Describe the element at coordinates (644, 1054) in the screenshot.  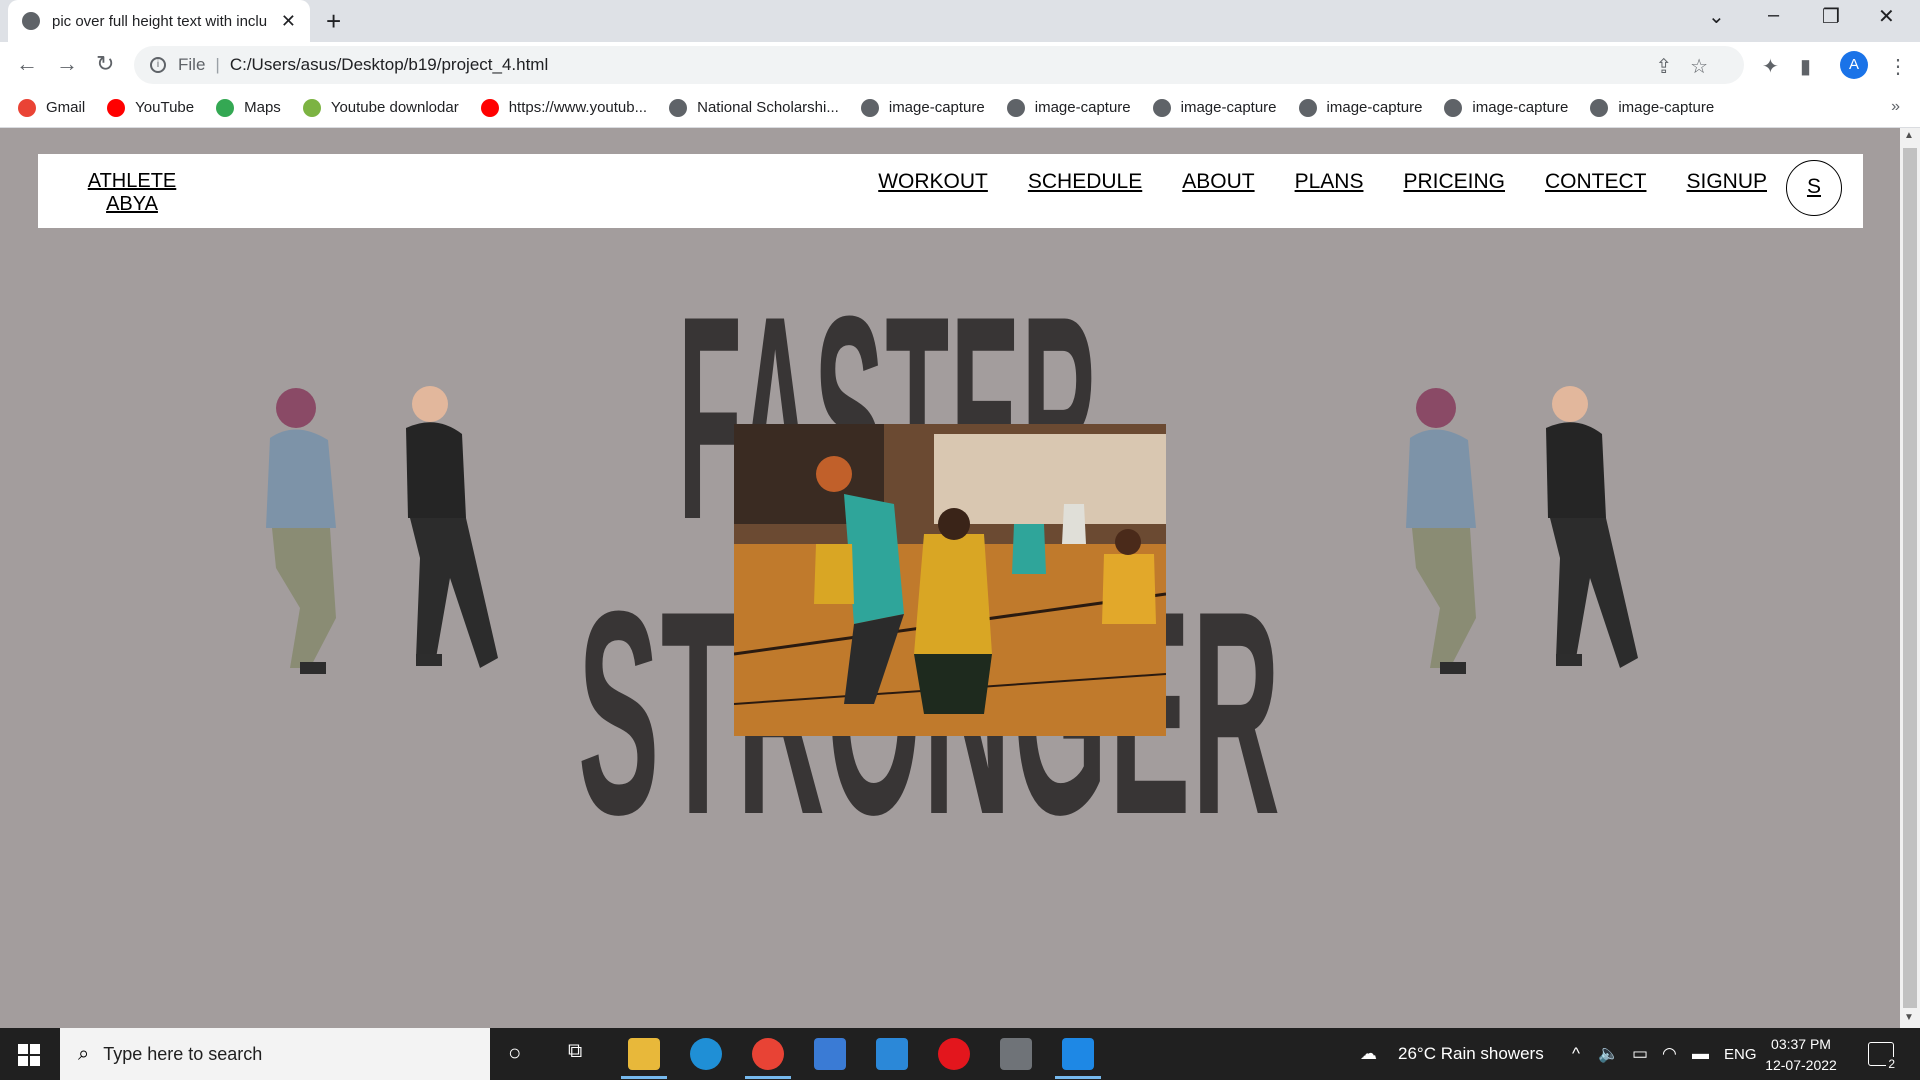
I see `file-explorer-icon` at that location.